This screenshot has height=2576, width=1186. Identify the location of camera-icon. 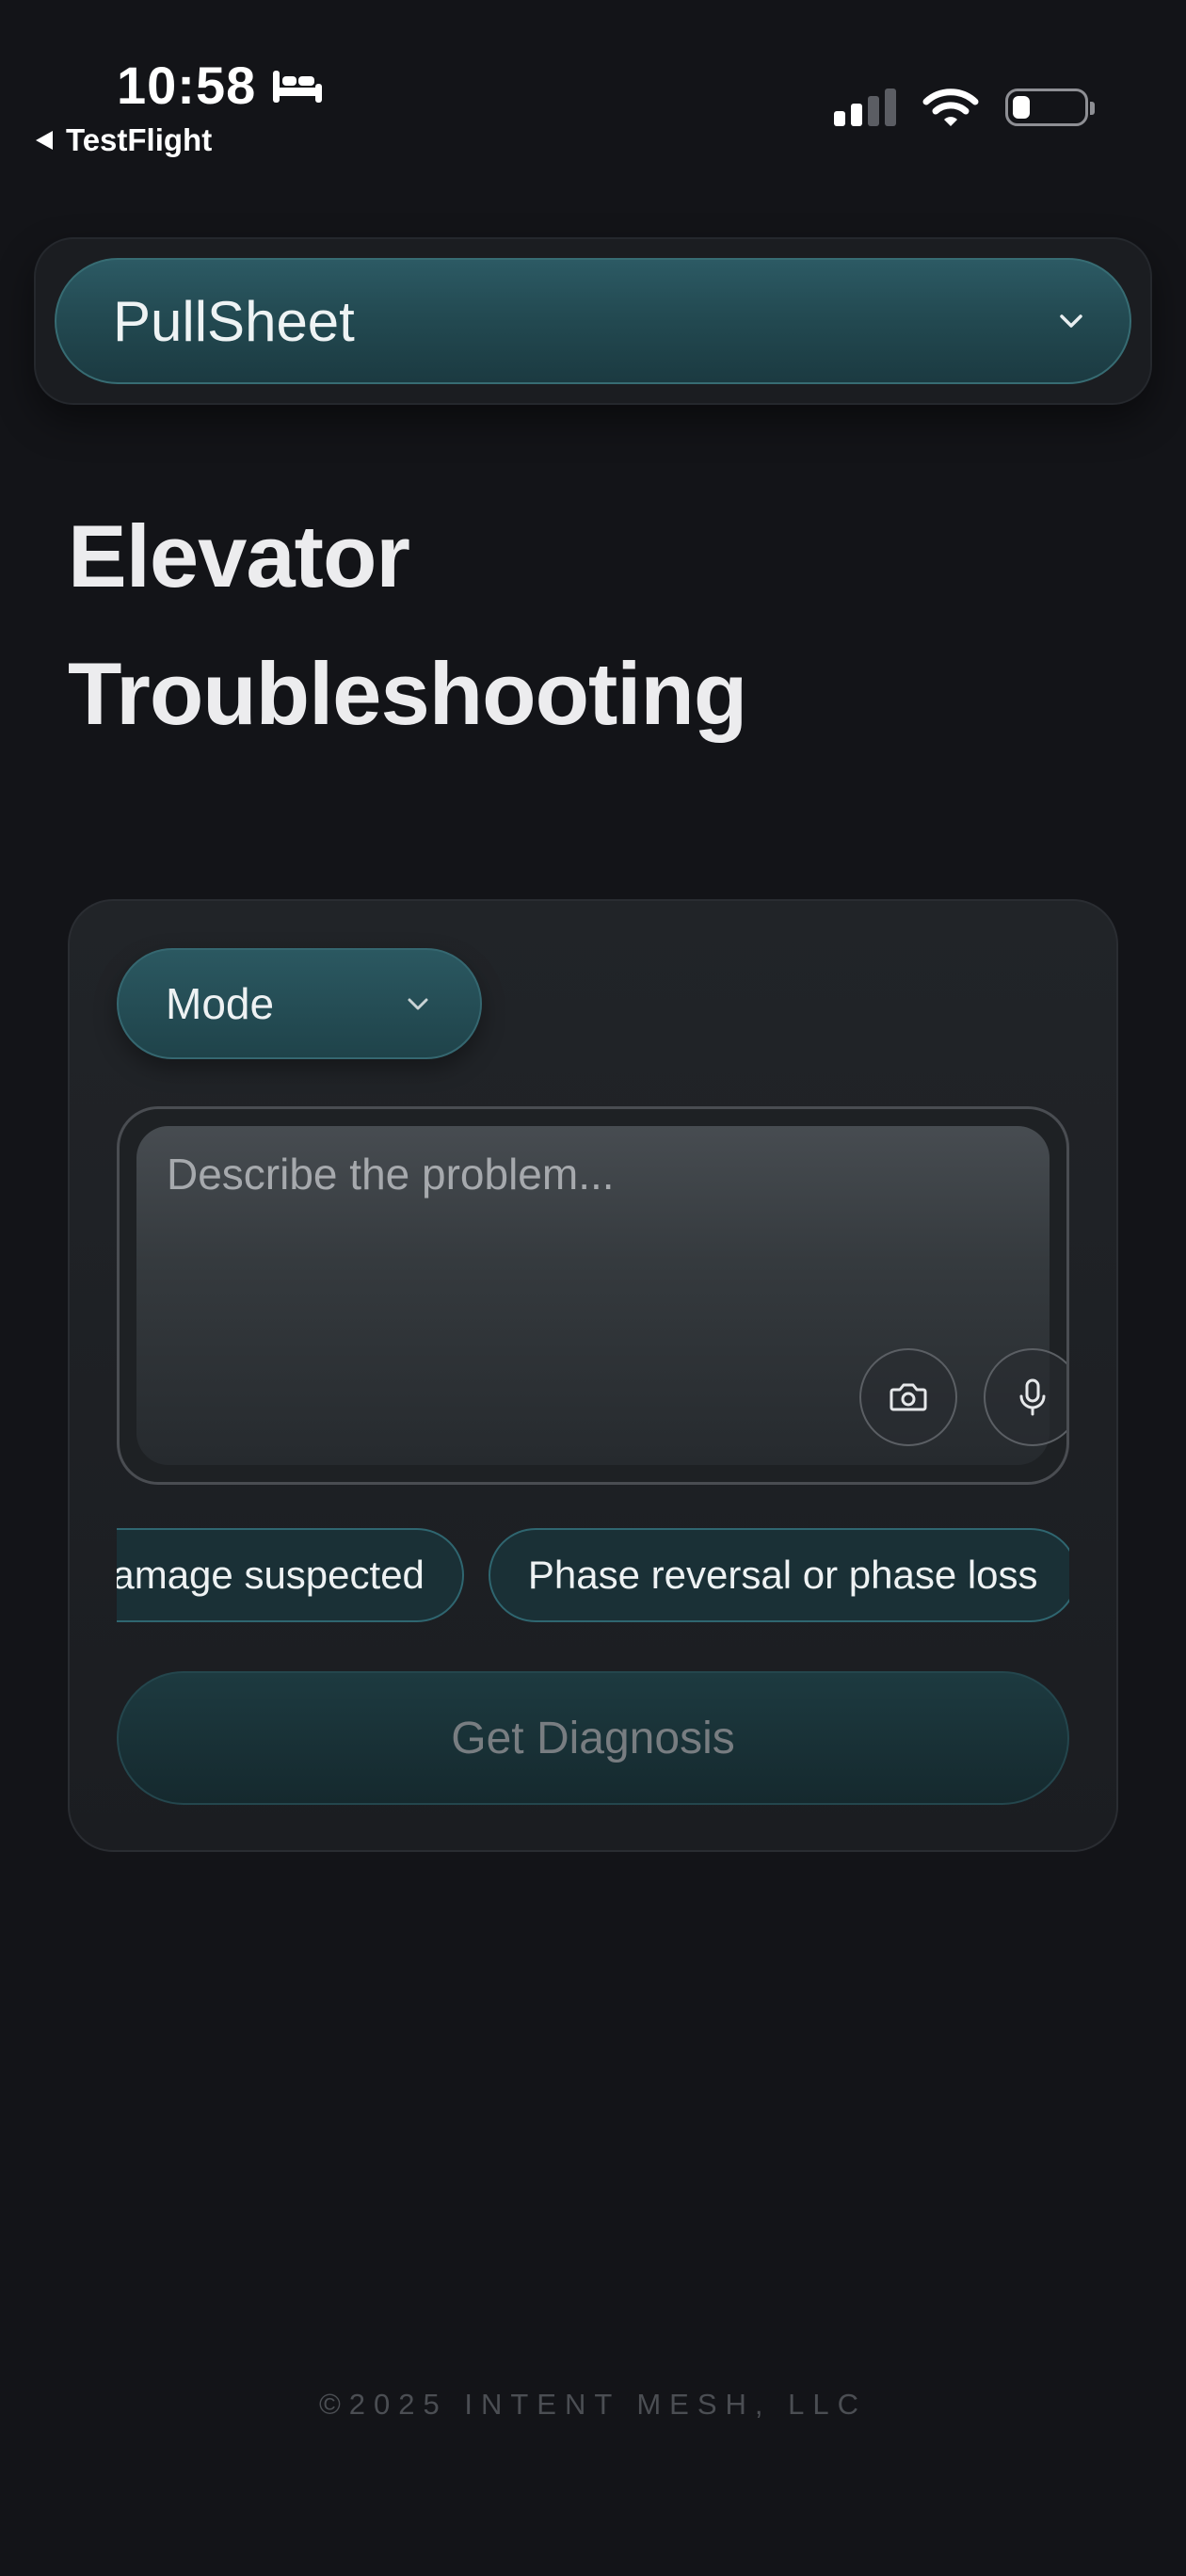
(908, 1397).